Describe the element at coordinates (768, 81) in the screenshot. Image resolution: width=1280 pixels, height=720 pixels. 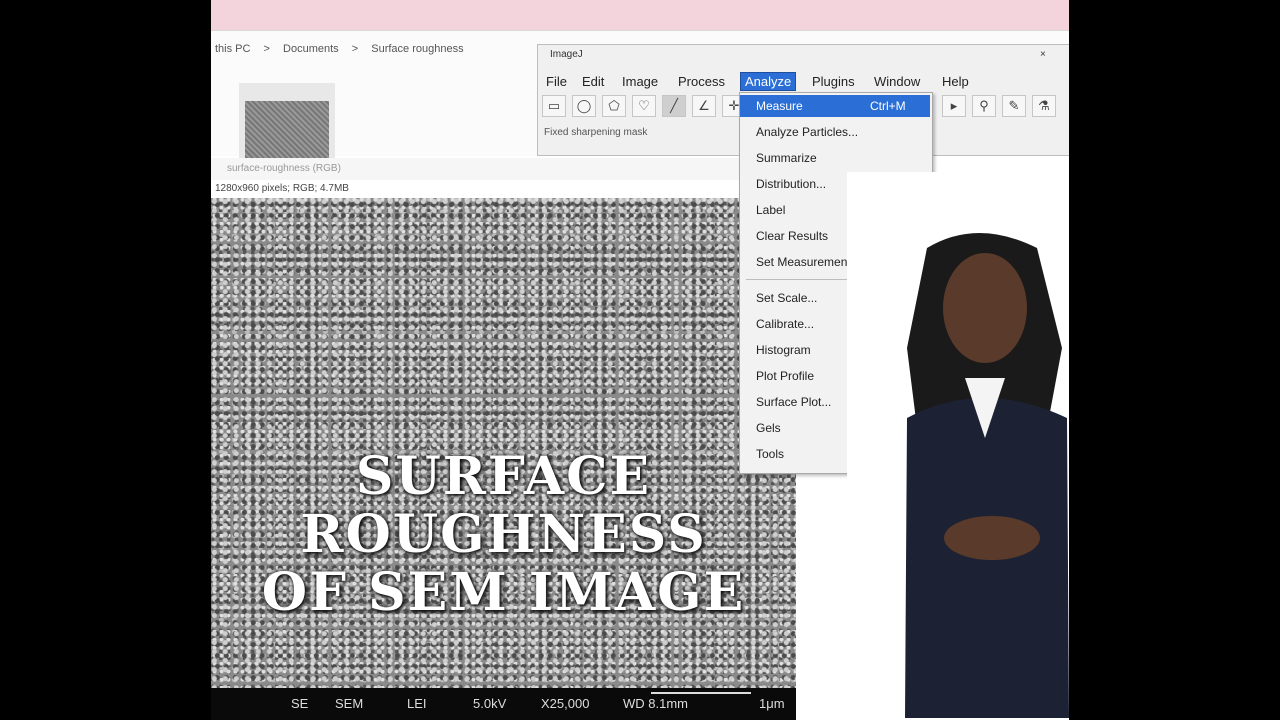
I see `menu-analyze: Analyze` at that location.